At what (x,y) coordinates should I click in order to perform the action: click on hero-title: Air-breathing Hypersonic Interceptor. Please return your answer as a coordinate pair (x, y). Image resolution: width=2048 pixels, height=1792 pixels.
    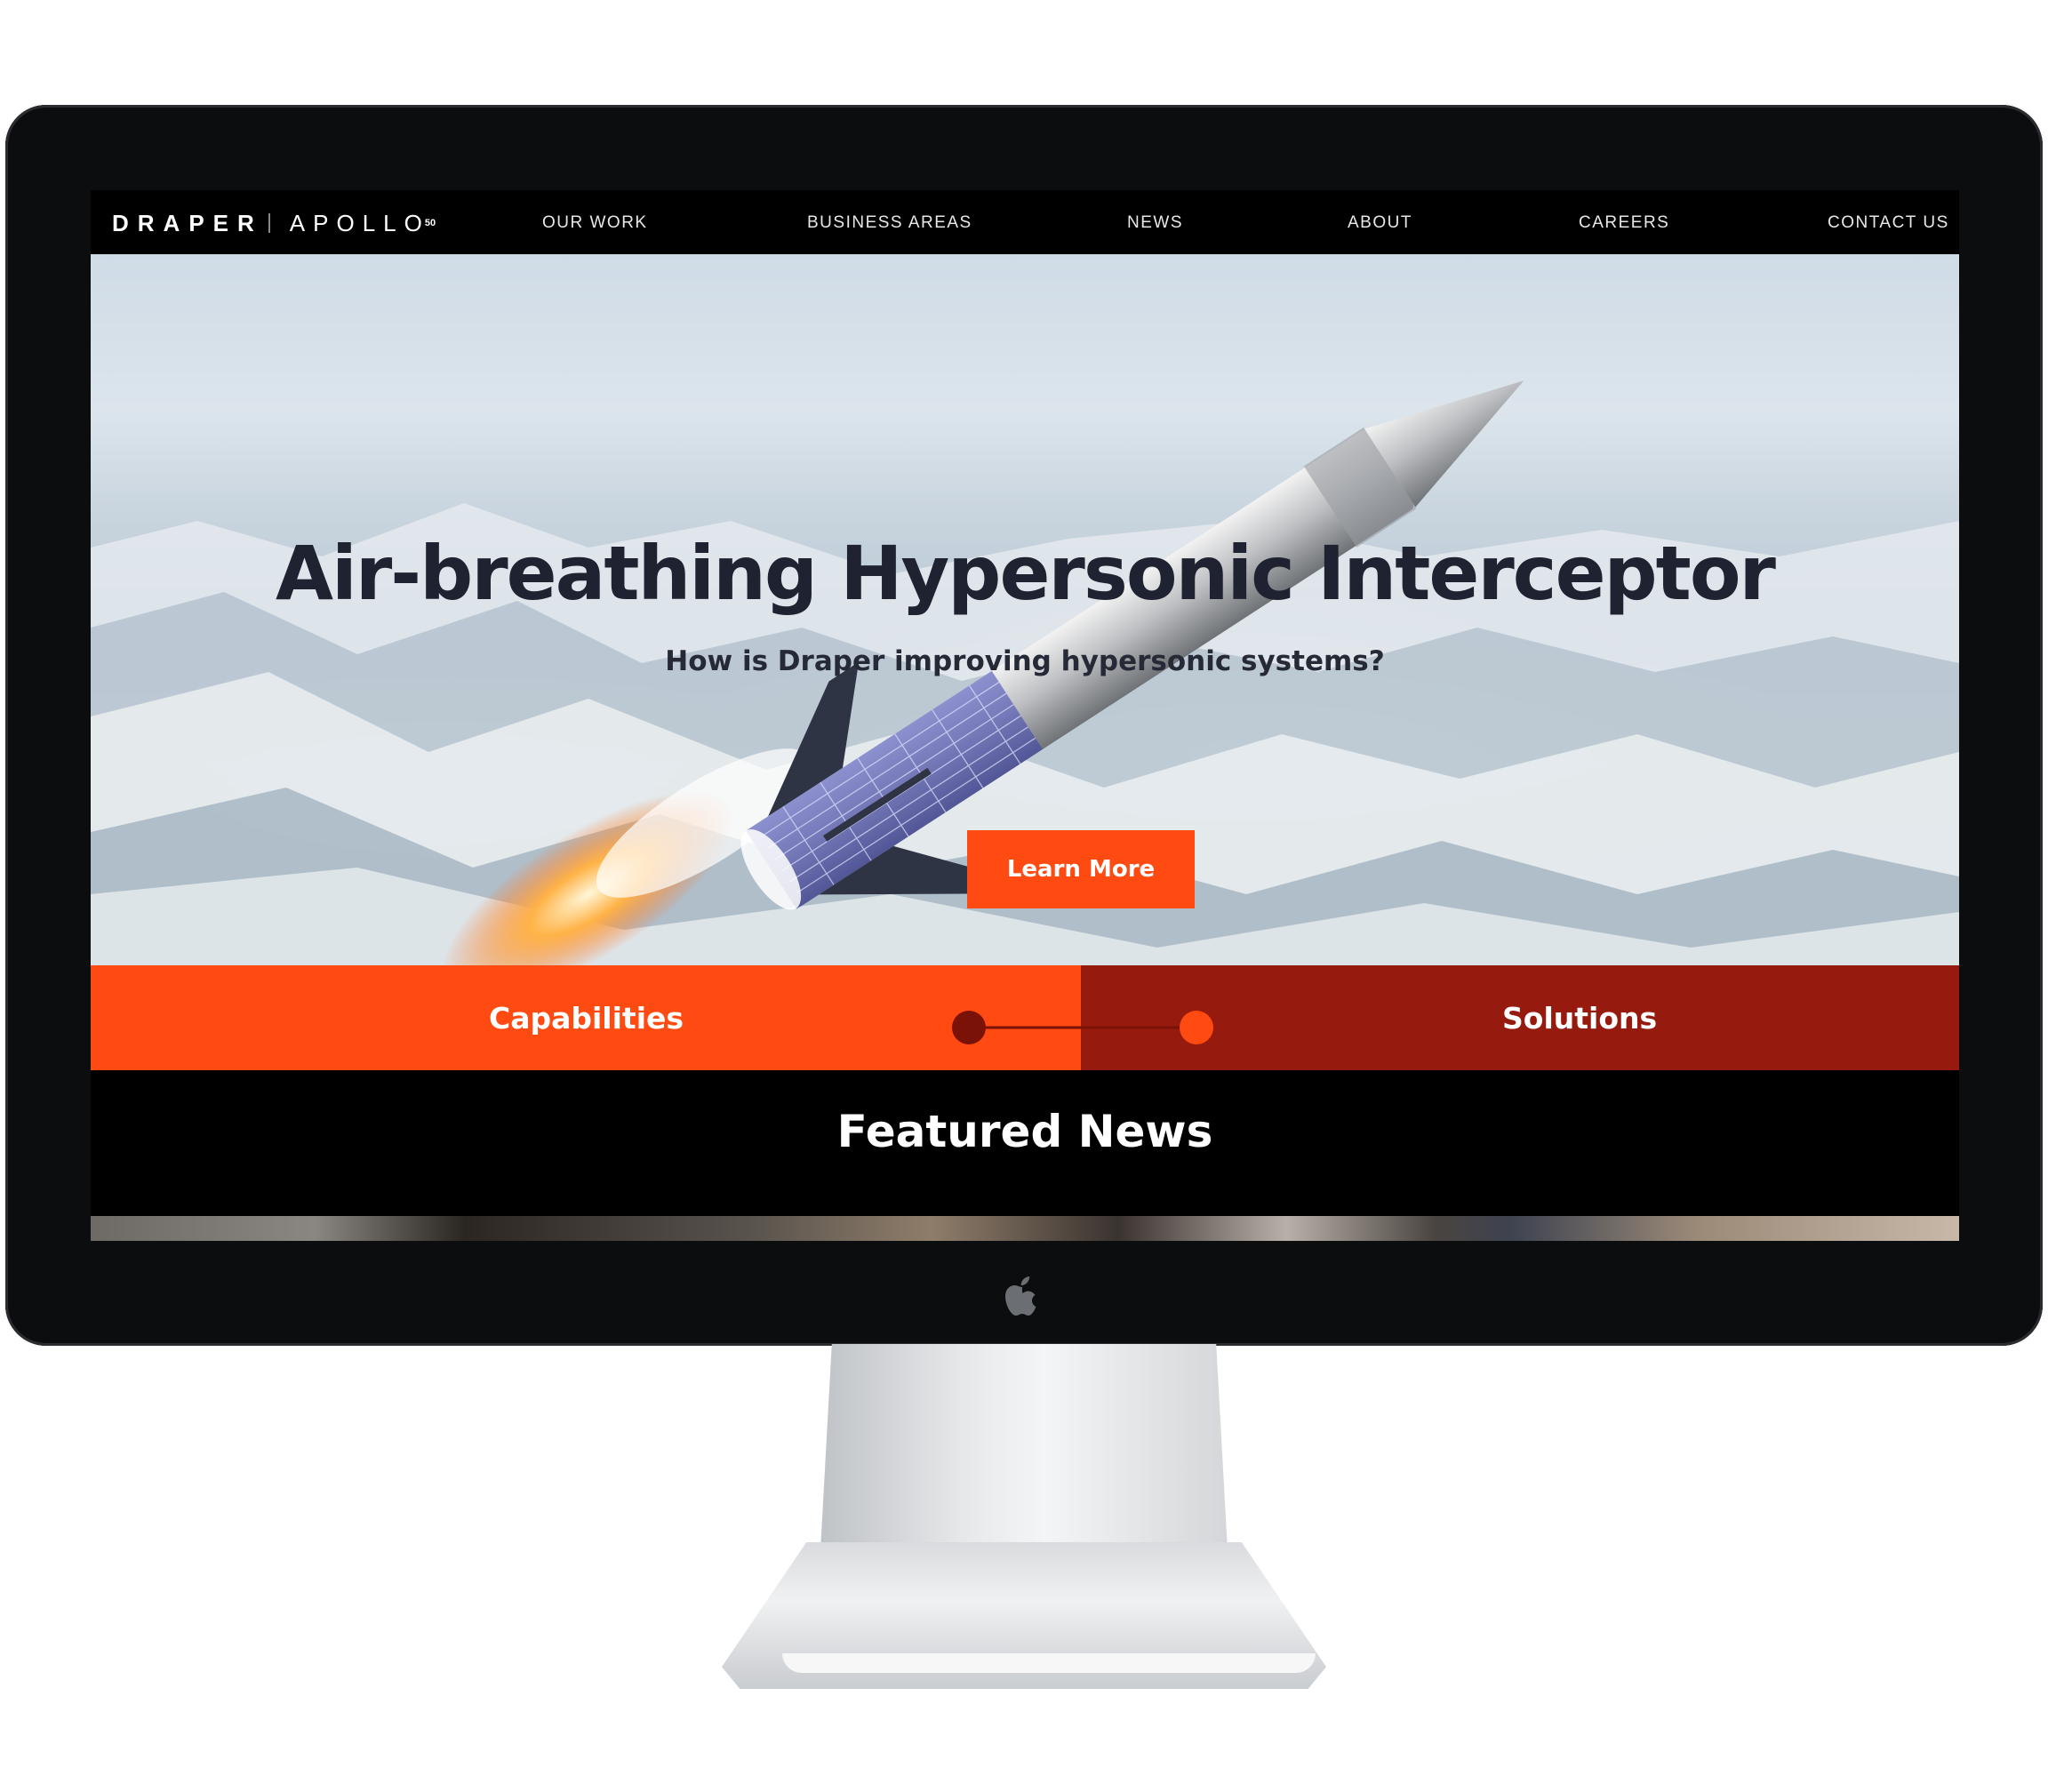
    Looking at the image, I should click on (1026, 573).